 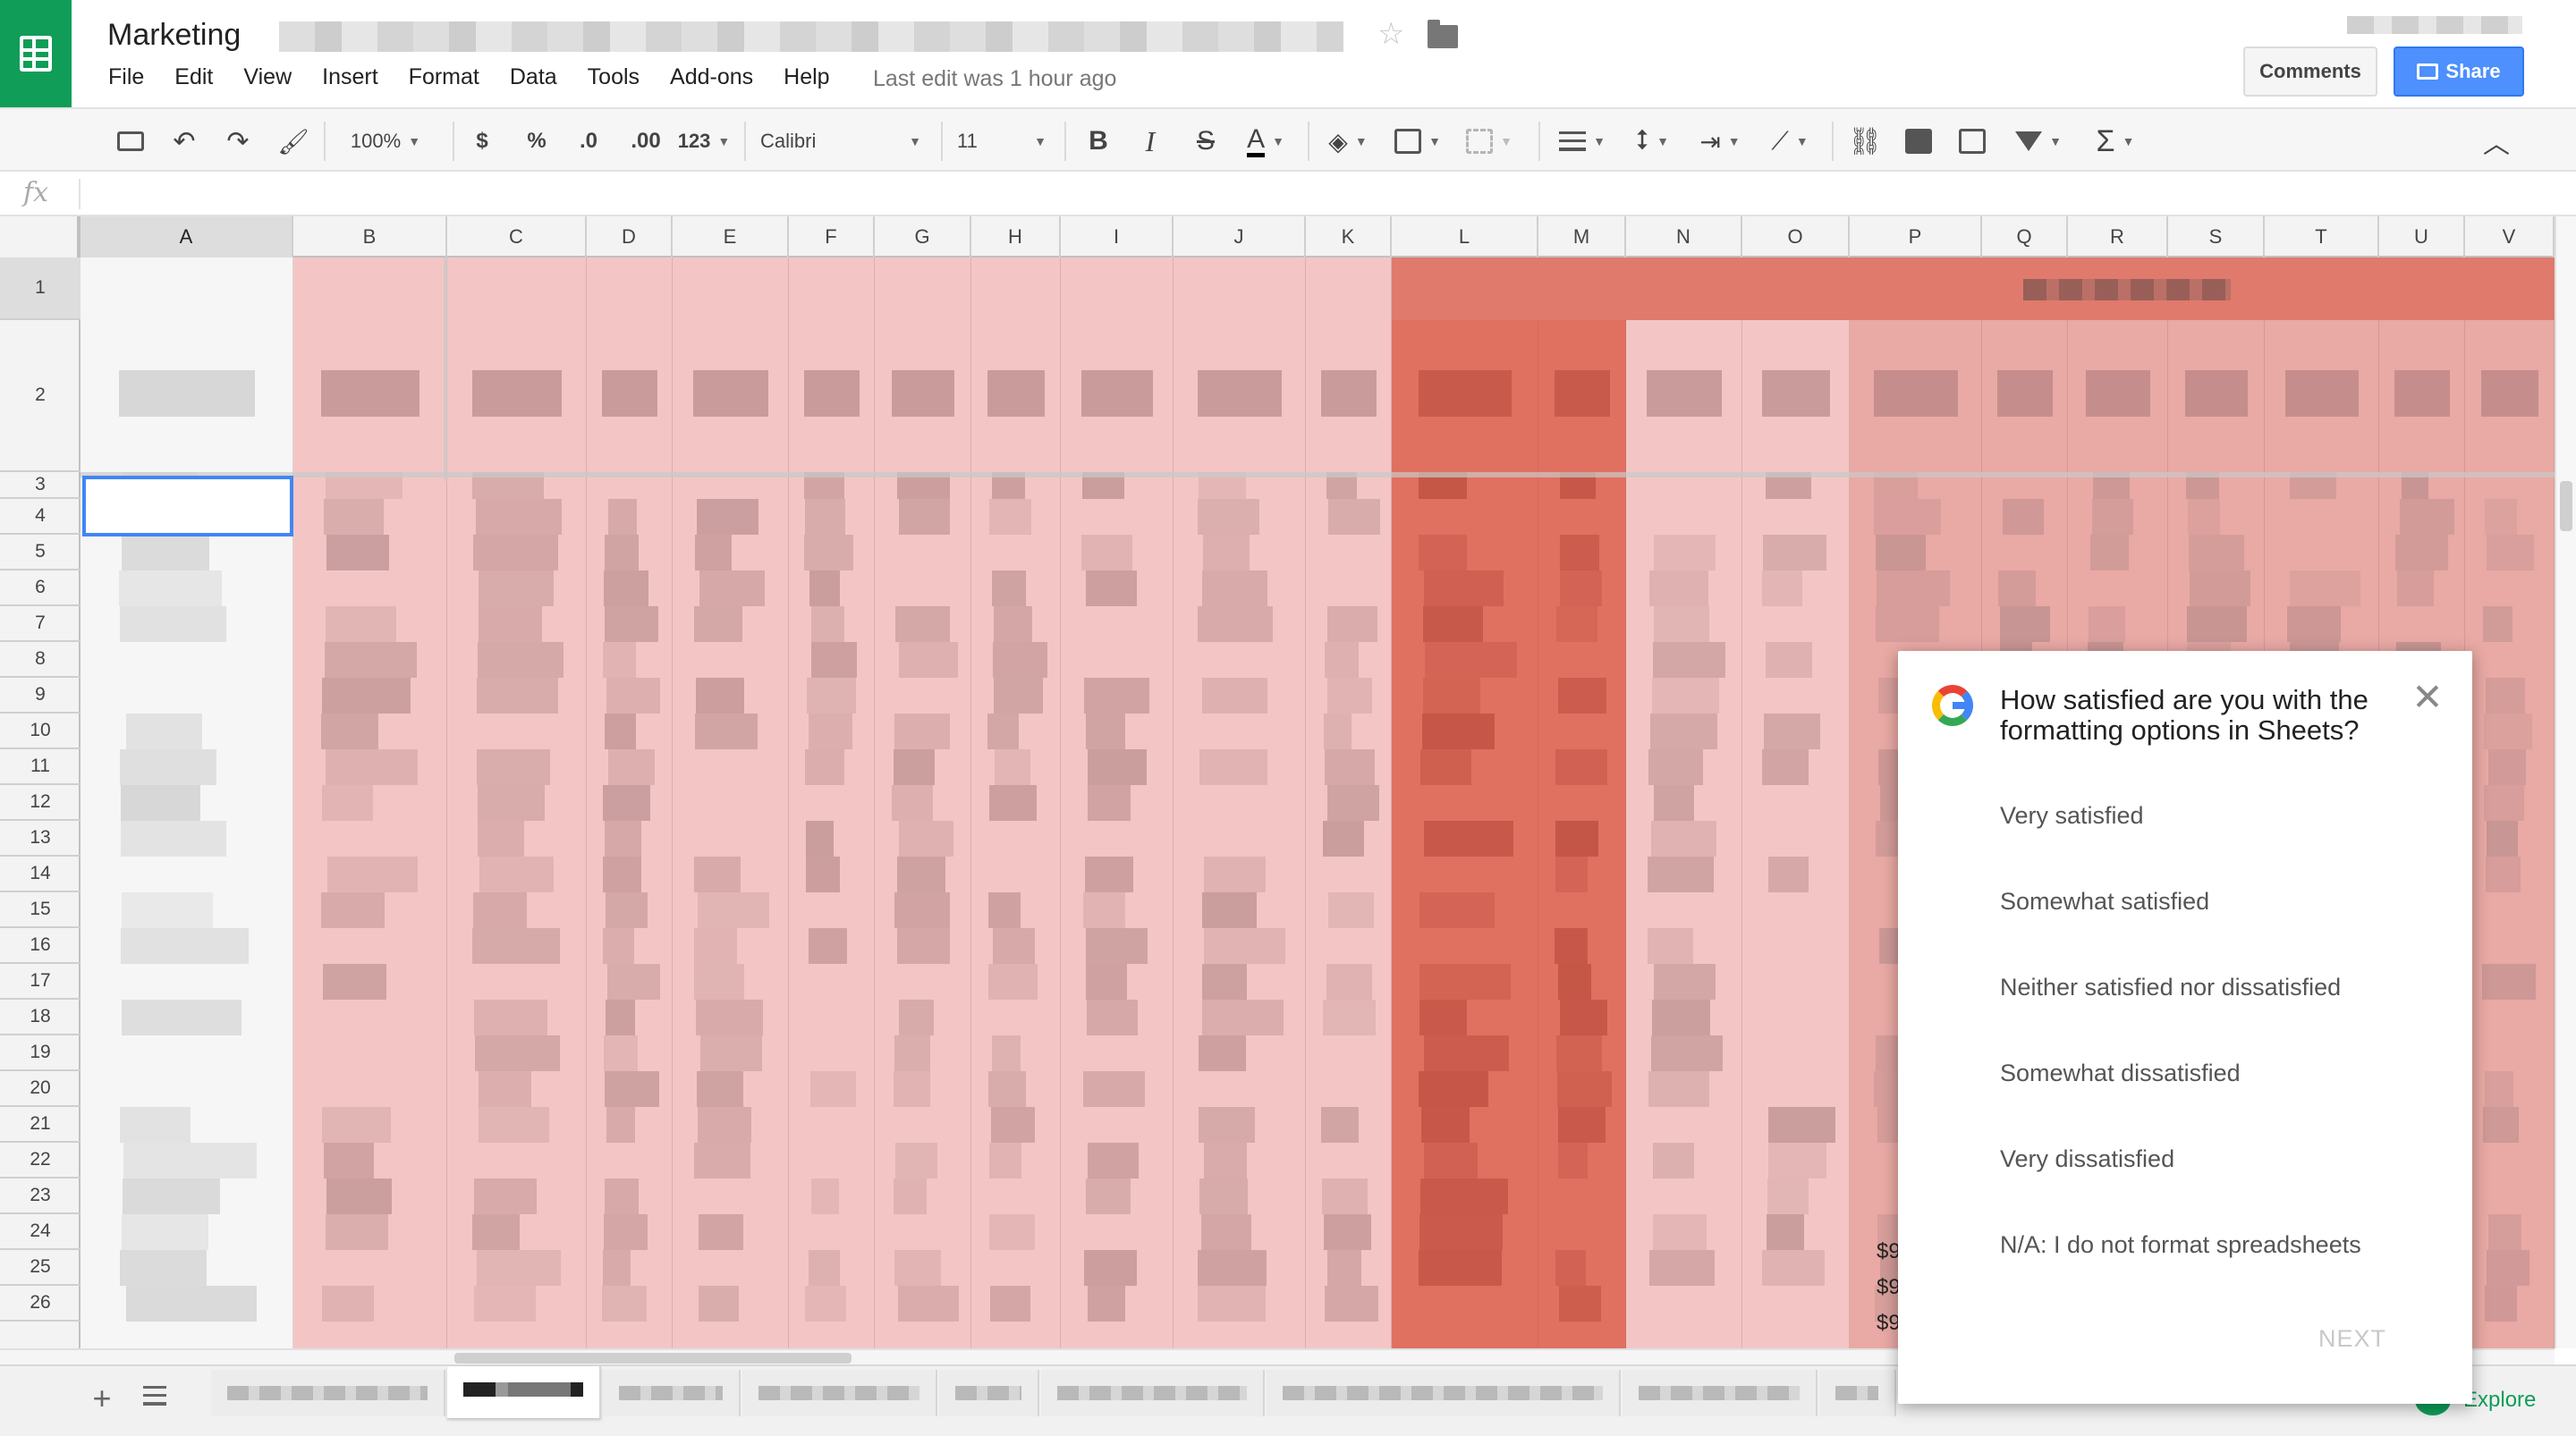 I want to click on row-header-2: 2, so click(x=40, y=396).